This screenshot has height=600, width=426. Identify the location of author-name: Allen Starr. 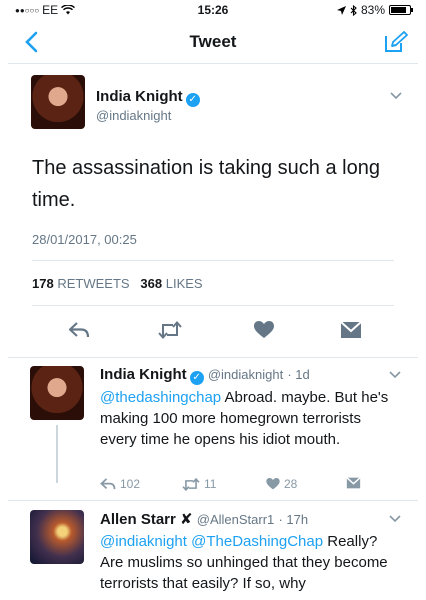
(138, 519).